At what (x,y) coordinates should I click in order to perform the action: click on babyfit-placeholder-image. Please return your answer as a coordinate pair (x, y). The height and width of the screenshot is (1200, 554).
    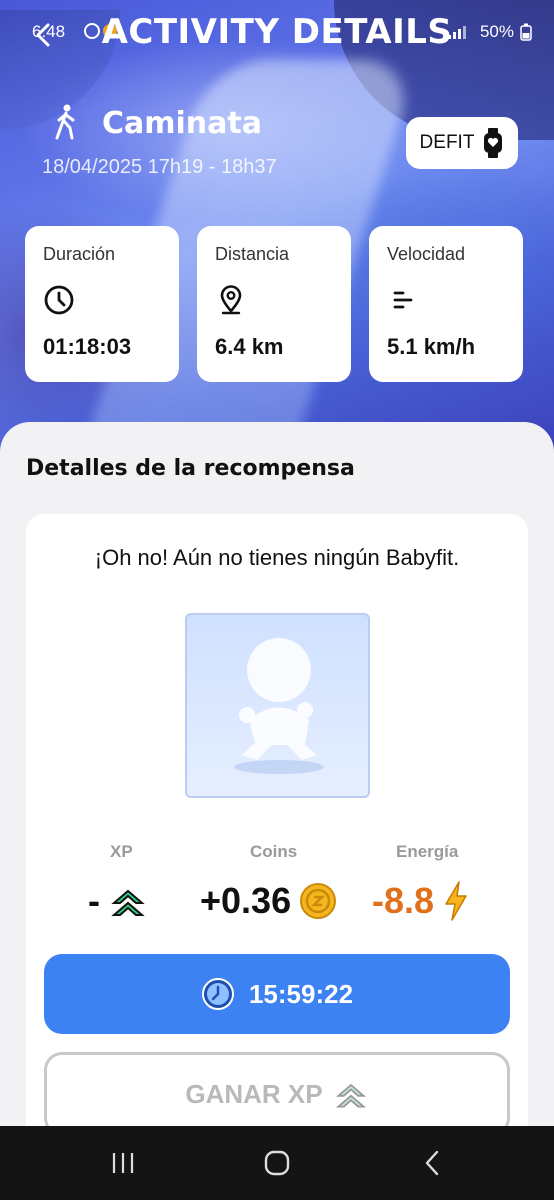
    Looking at the image, I should click on (277, 705).